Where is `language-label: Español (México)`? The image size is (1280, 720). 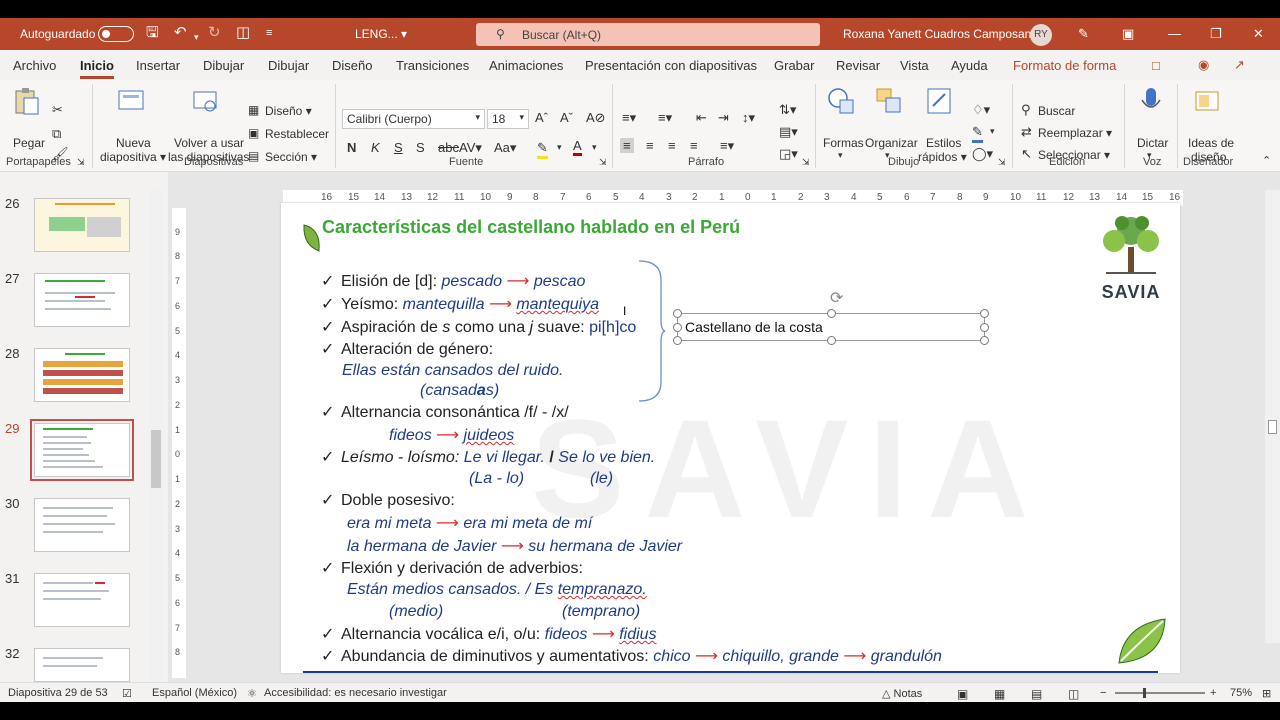 language-label: Español (México) is located at coordinates (194, 693).